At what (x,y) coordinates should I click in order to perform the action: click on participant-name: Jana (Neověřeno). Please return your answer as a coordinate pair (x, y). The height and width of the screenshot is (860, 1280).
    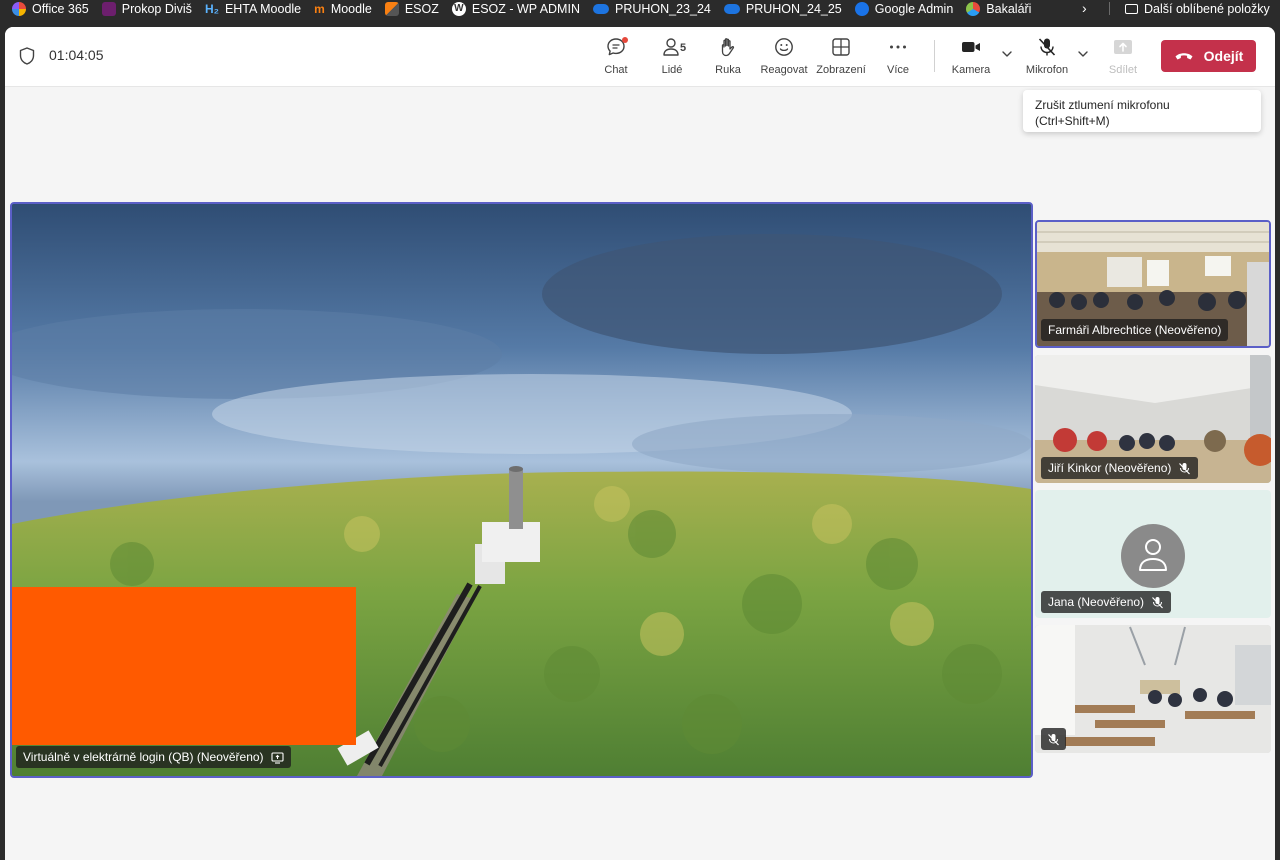
    Looking at the image, I should click on (1096, 602).